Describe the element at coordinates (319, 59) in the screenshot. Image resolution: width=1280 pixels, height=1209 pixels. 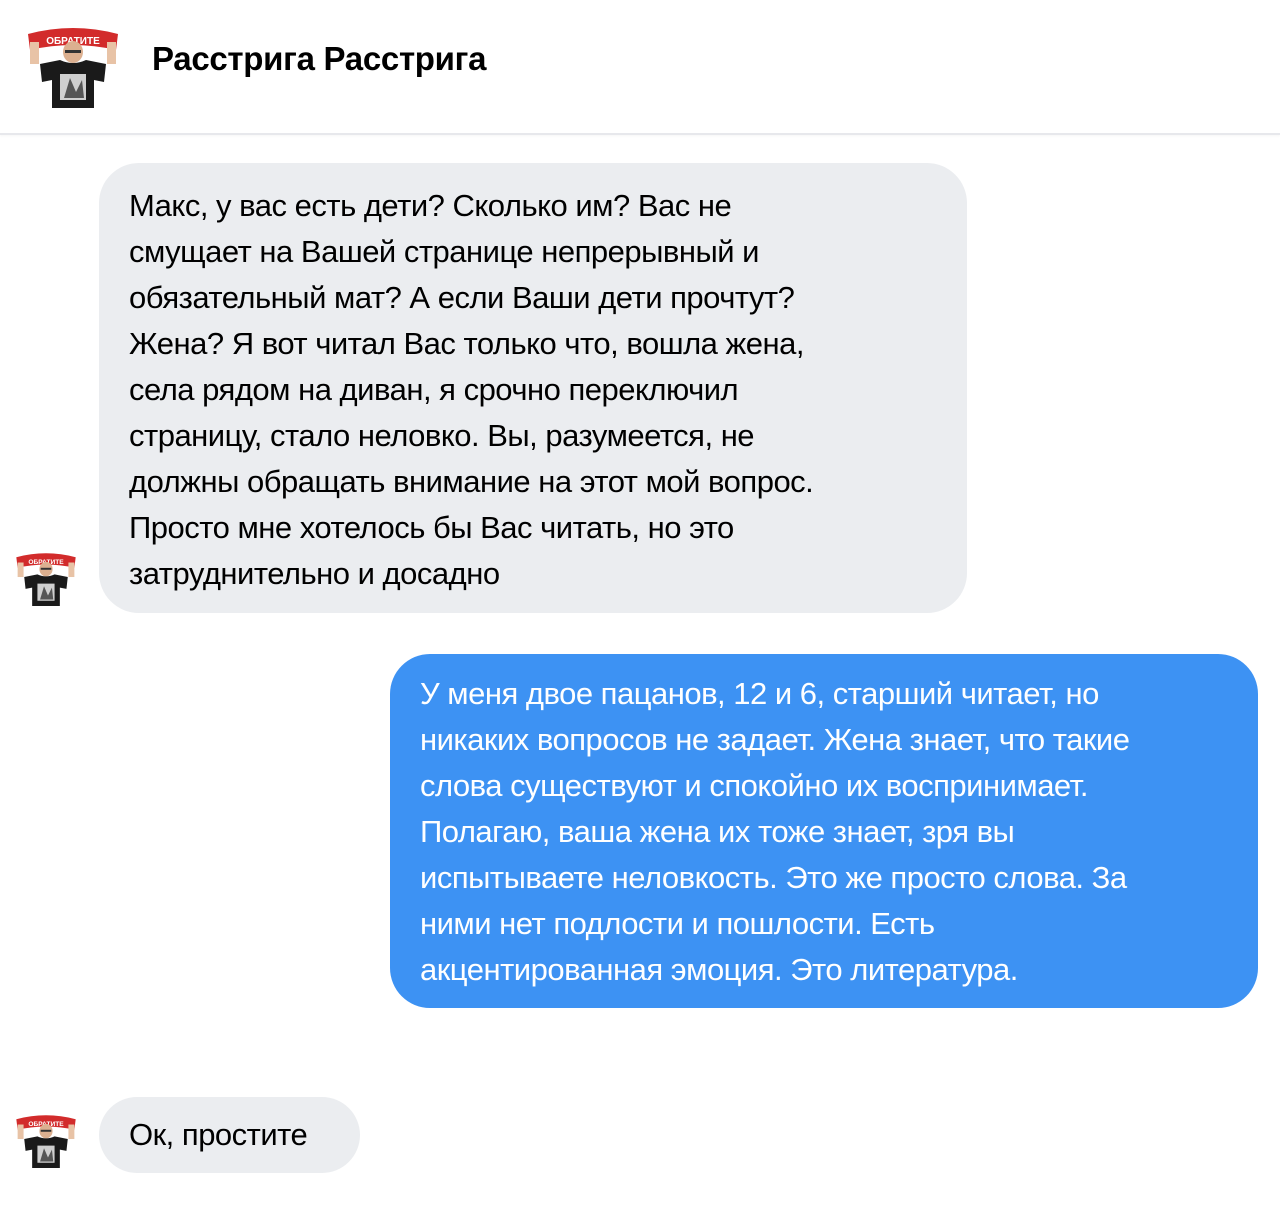
I see `contact-name: Расстрига Расстрига` at that location.